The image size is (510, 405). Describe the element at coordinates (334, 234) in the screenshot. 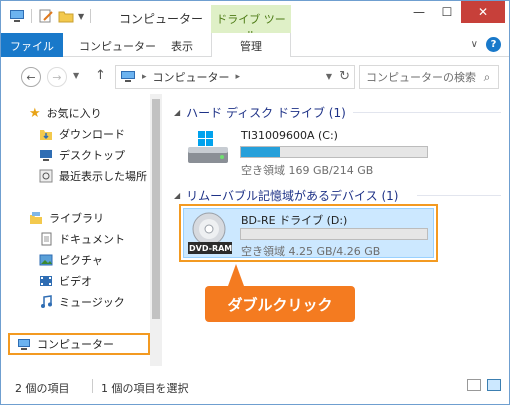

I see `drive-d-usage-bar` at that location.